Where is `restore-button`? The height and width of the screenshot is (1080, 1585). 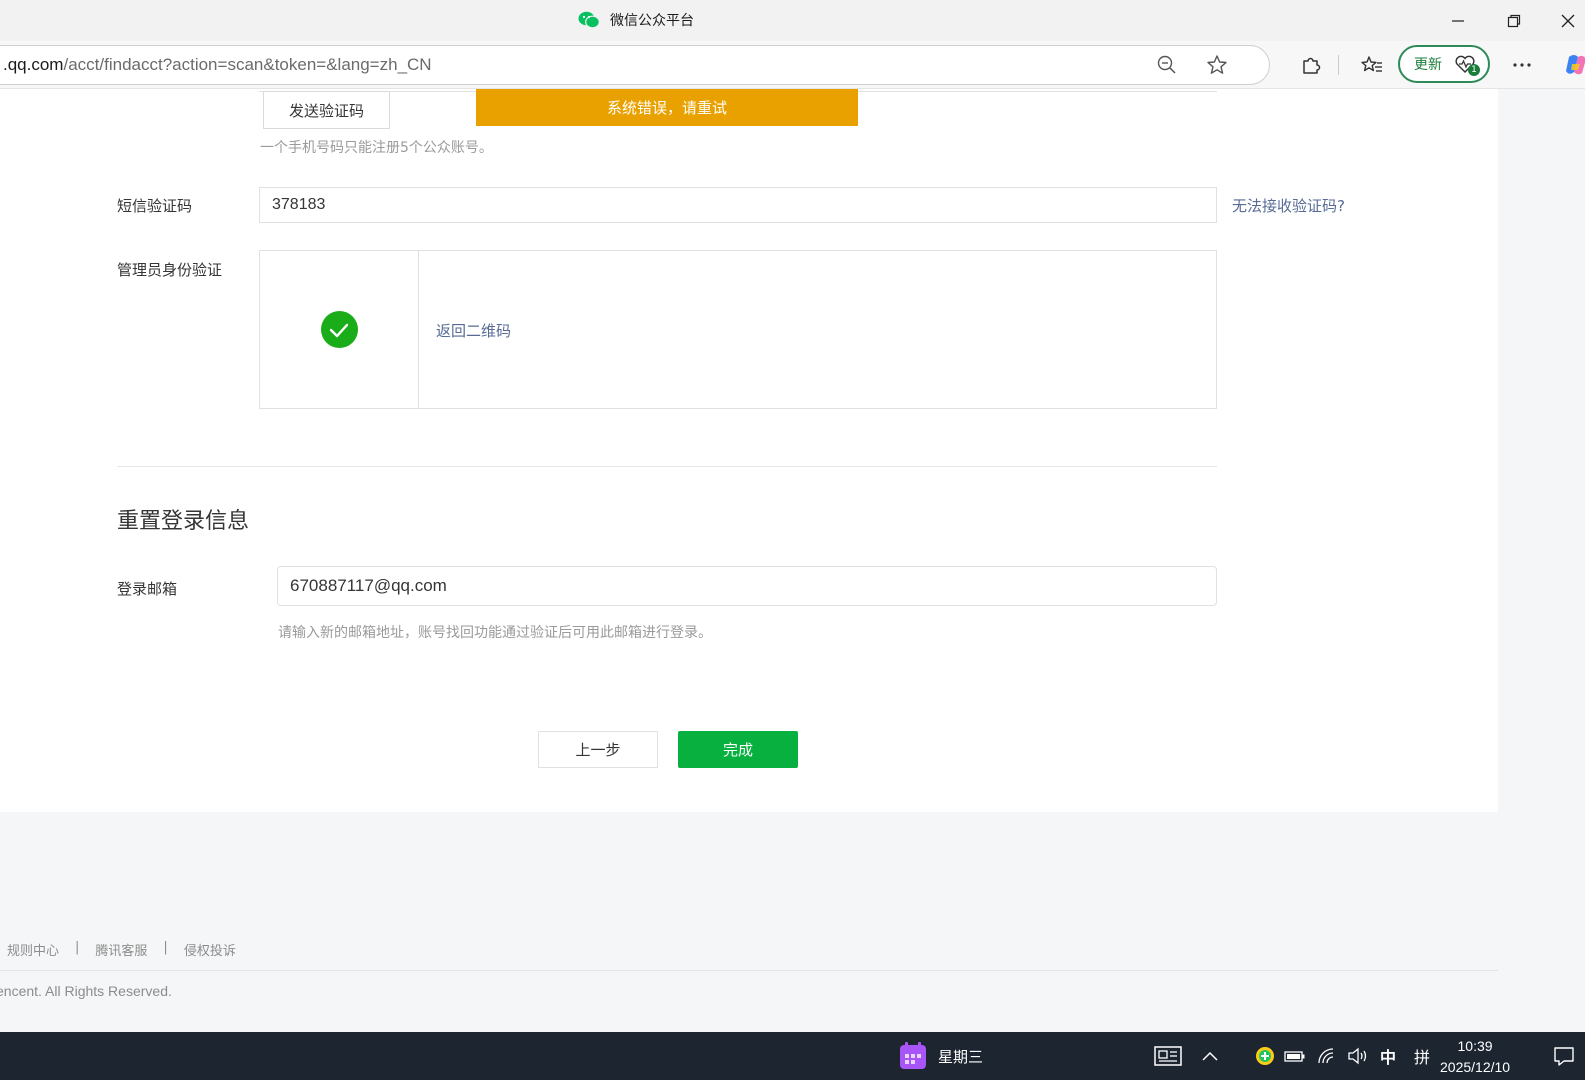
restore-button is located at coordinates (1514, 20).